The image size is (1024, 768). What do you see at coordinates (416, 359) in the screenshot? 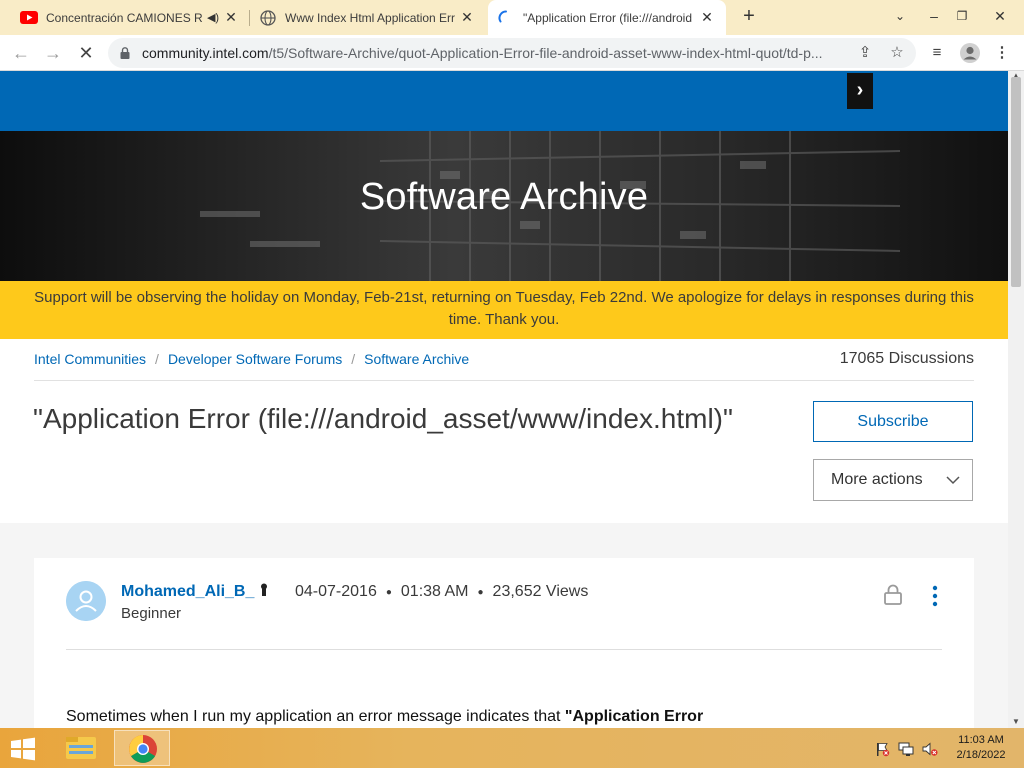
I see `breadcrumb-link-software-archive: Software Archive` at bounding box center [416, 359].